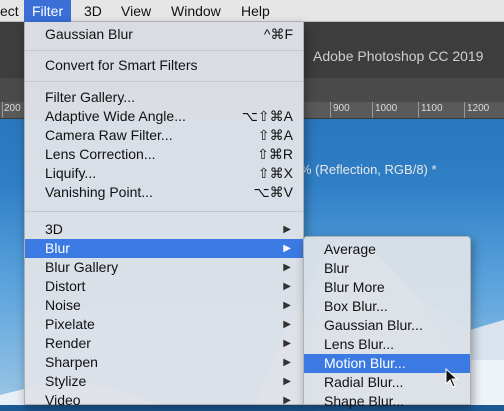  What do you see at coordinates (432, 108) in the screenshot?
I see `ruler-label: 1100` at bounding box center [432, 108].